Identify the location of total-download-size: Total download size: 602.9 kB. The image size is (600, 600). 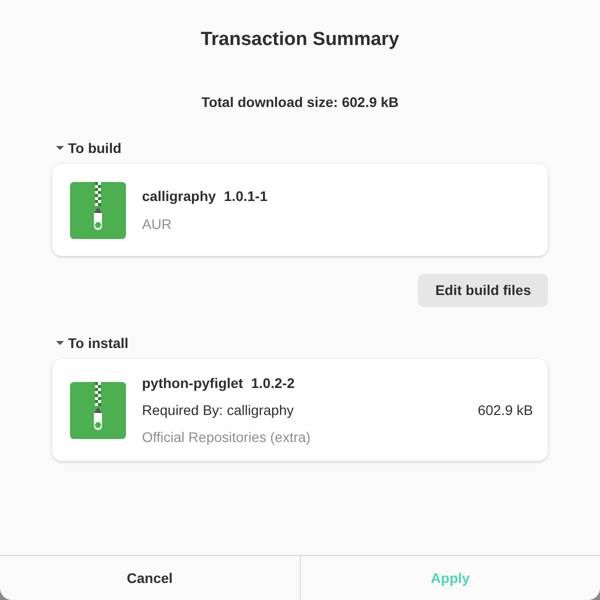
(300, 102).